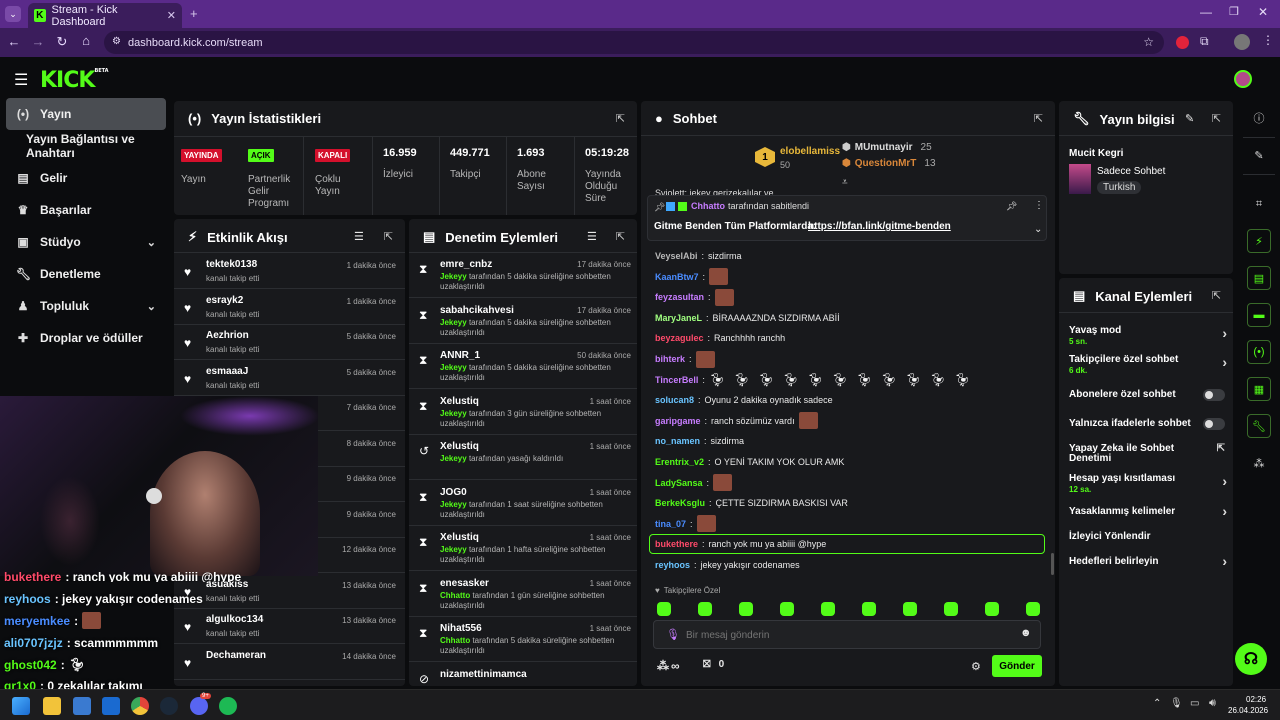 The height and width of the screenshot is (720, 1280). I want to click on bookmark-star-icon: ☆, so click(1148, 42).